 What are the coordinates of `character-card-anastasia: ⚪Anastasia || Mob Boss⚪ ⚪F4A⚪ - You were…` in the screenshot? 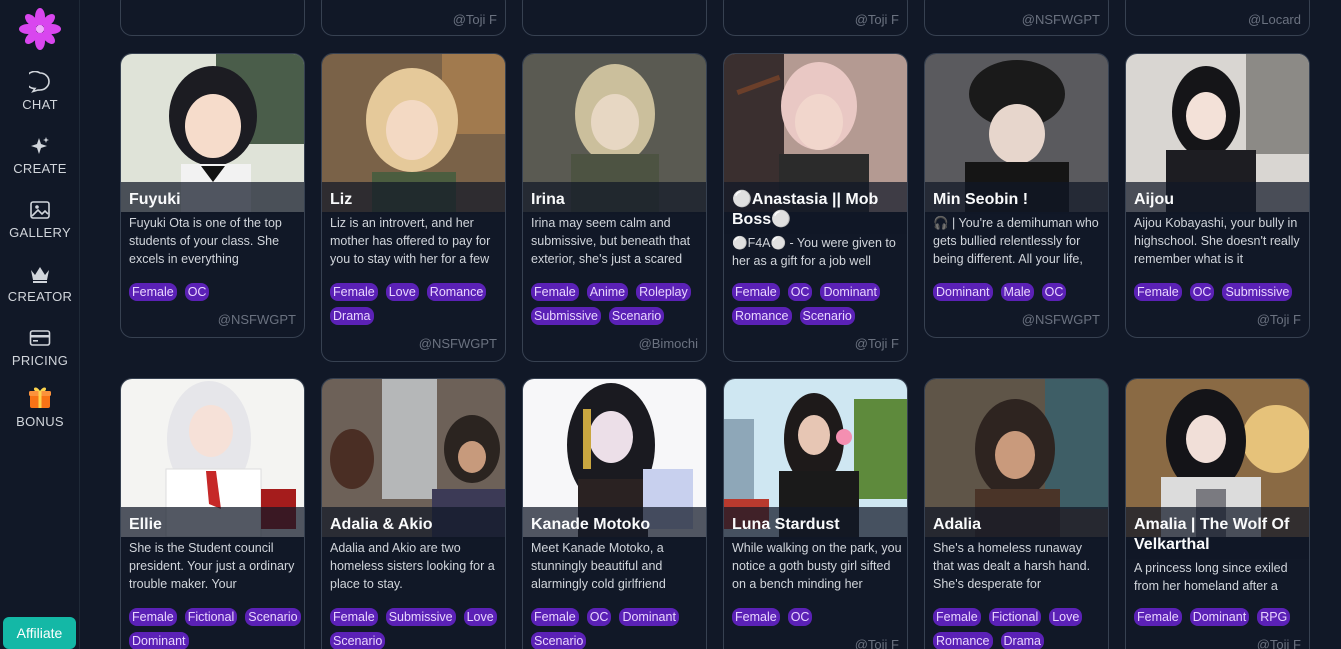 It's located at (815, 207).